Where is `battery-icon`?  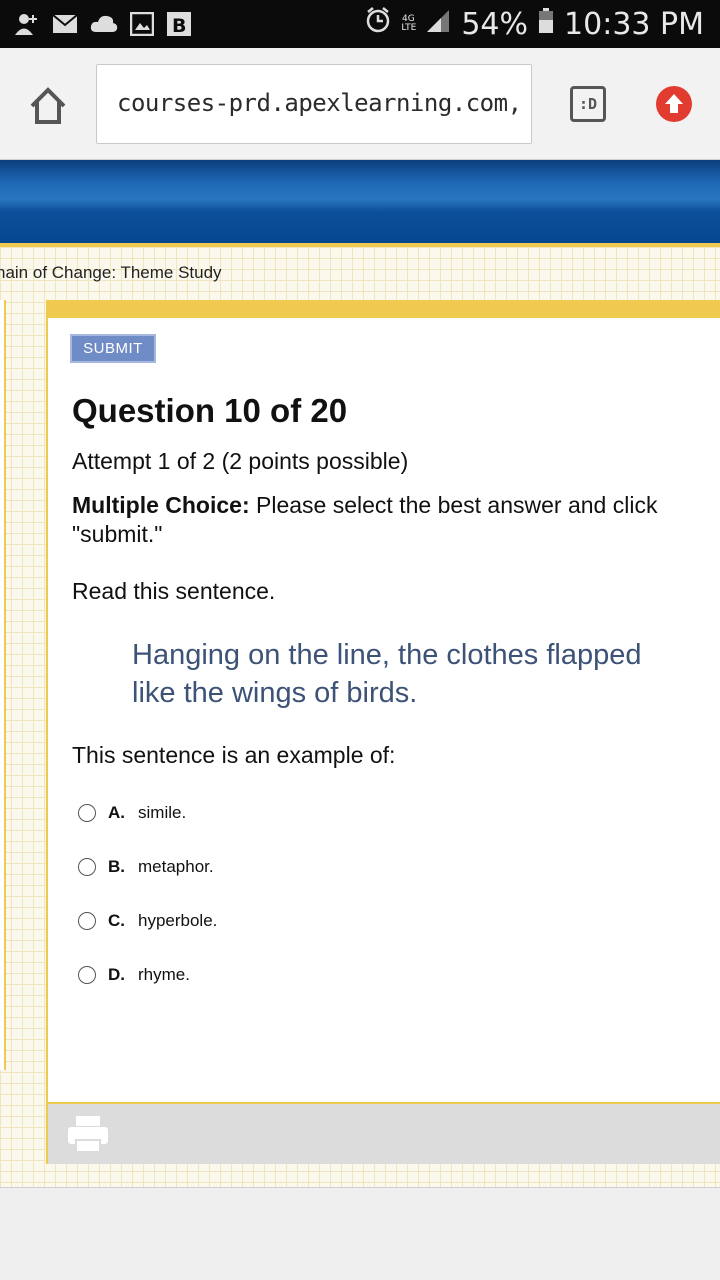
battery-icon is located at coordinates (546, 24).